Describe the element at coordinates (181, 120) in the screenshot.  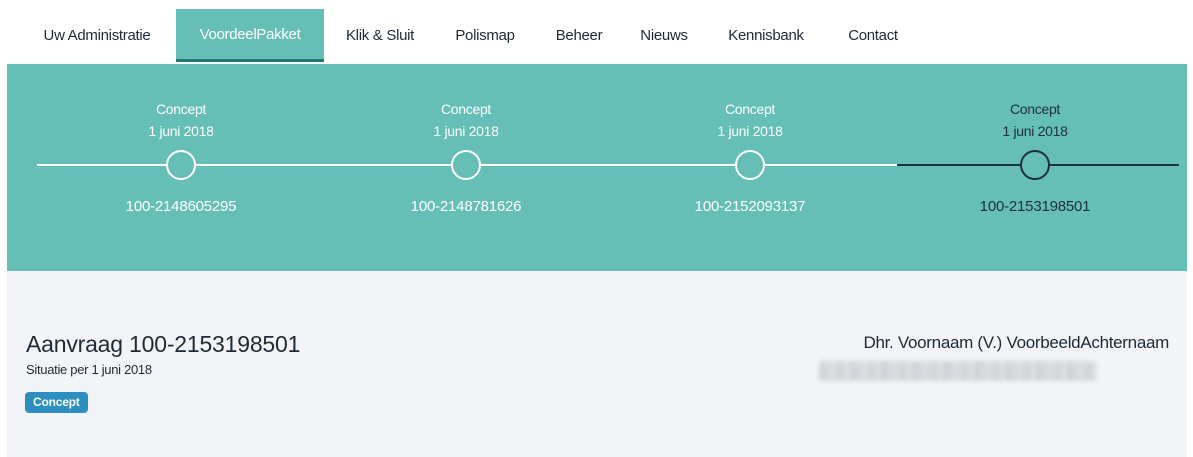
I see `timeline-step-1-label: Concept 1 juni 2018` at that location.